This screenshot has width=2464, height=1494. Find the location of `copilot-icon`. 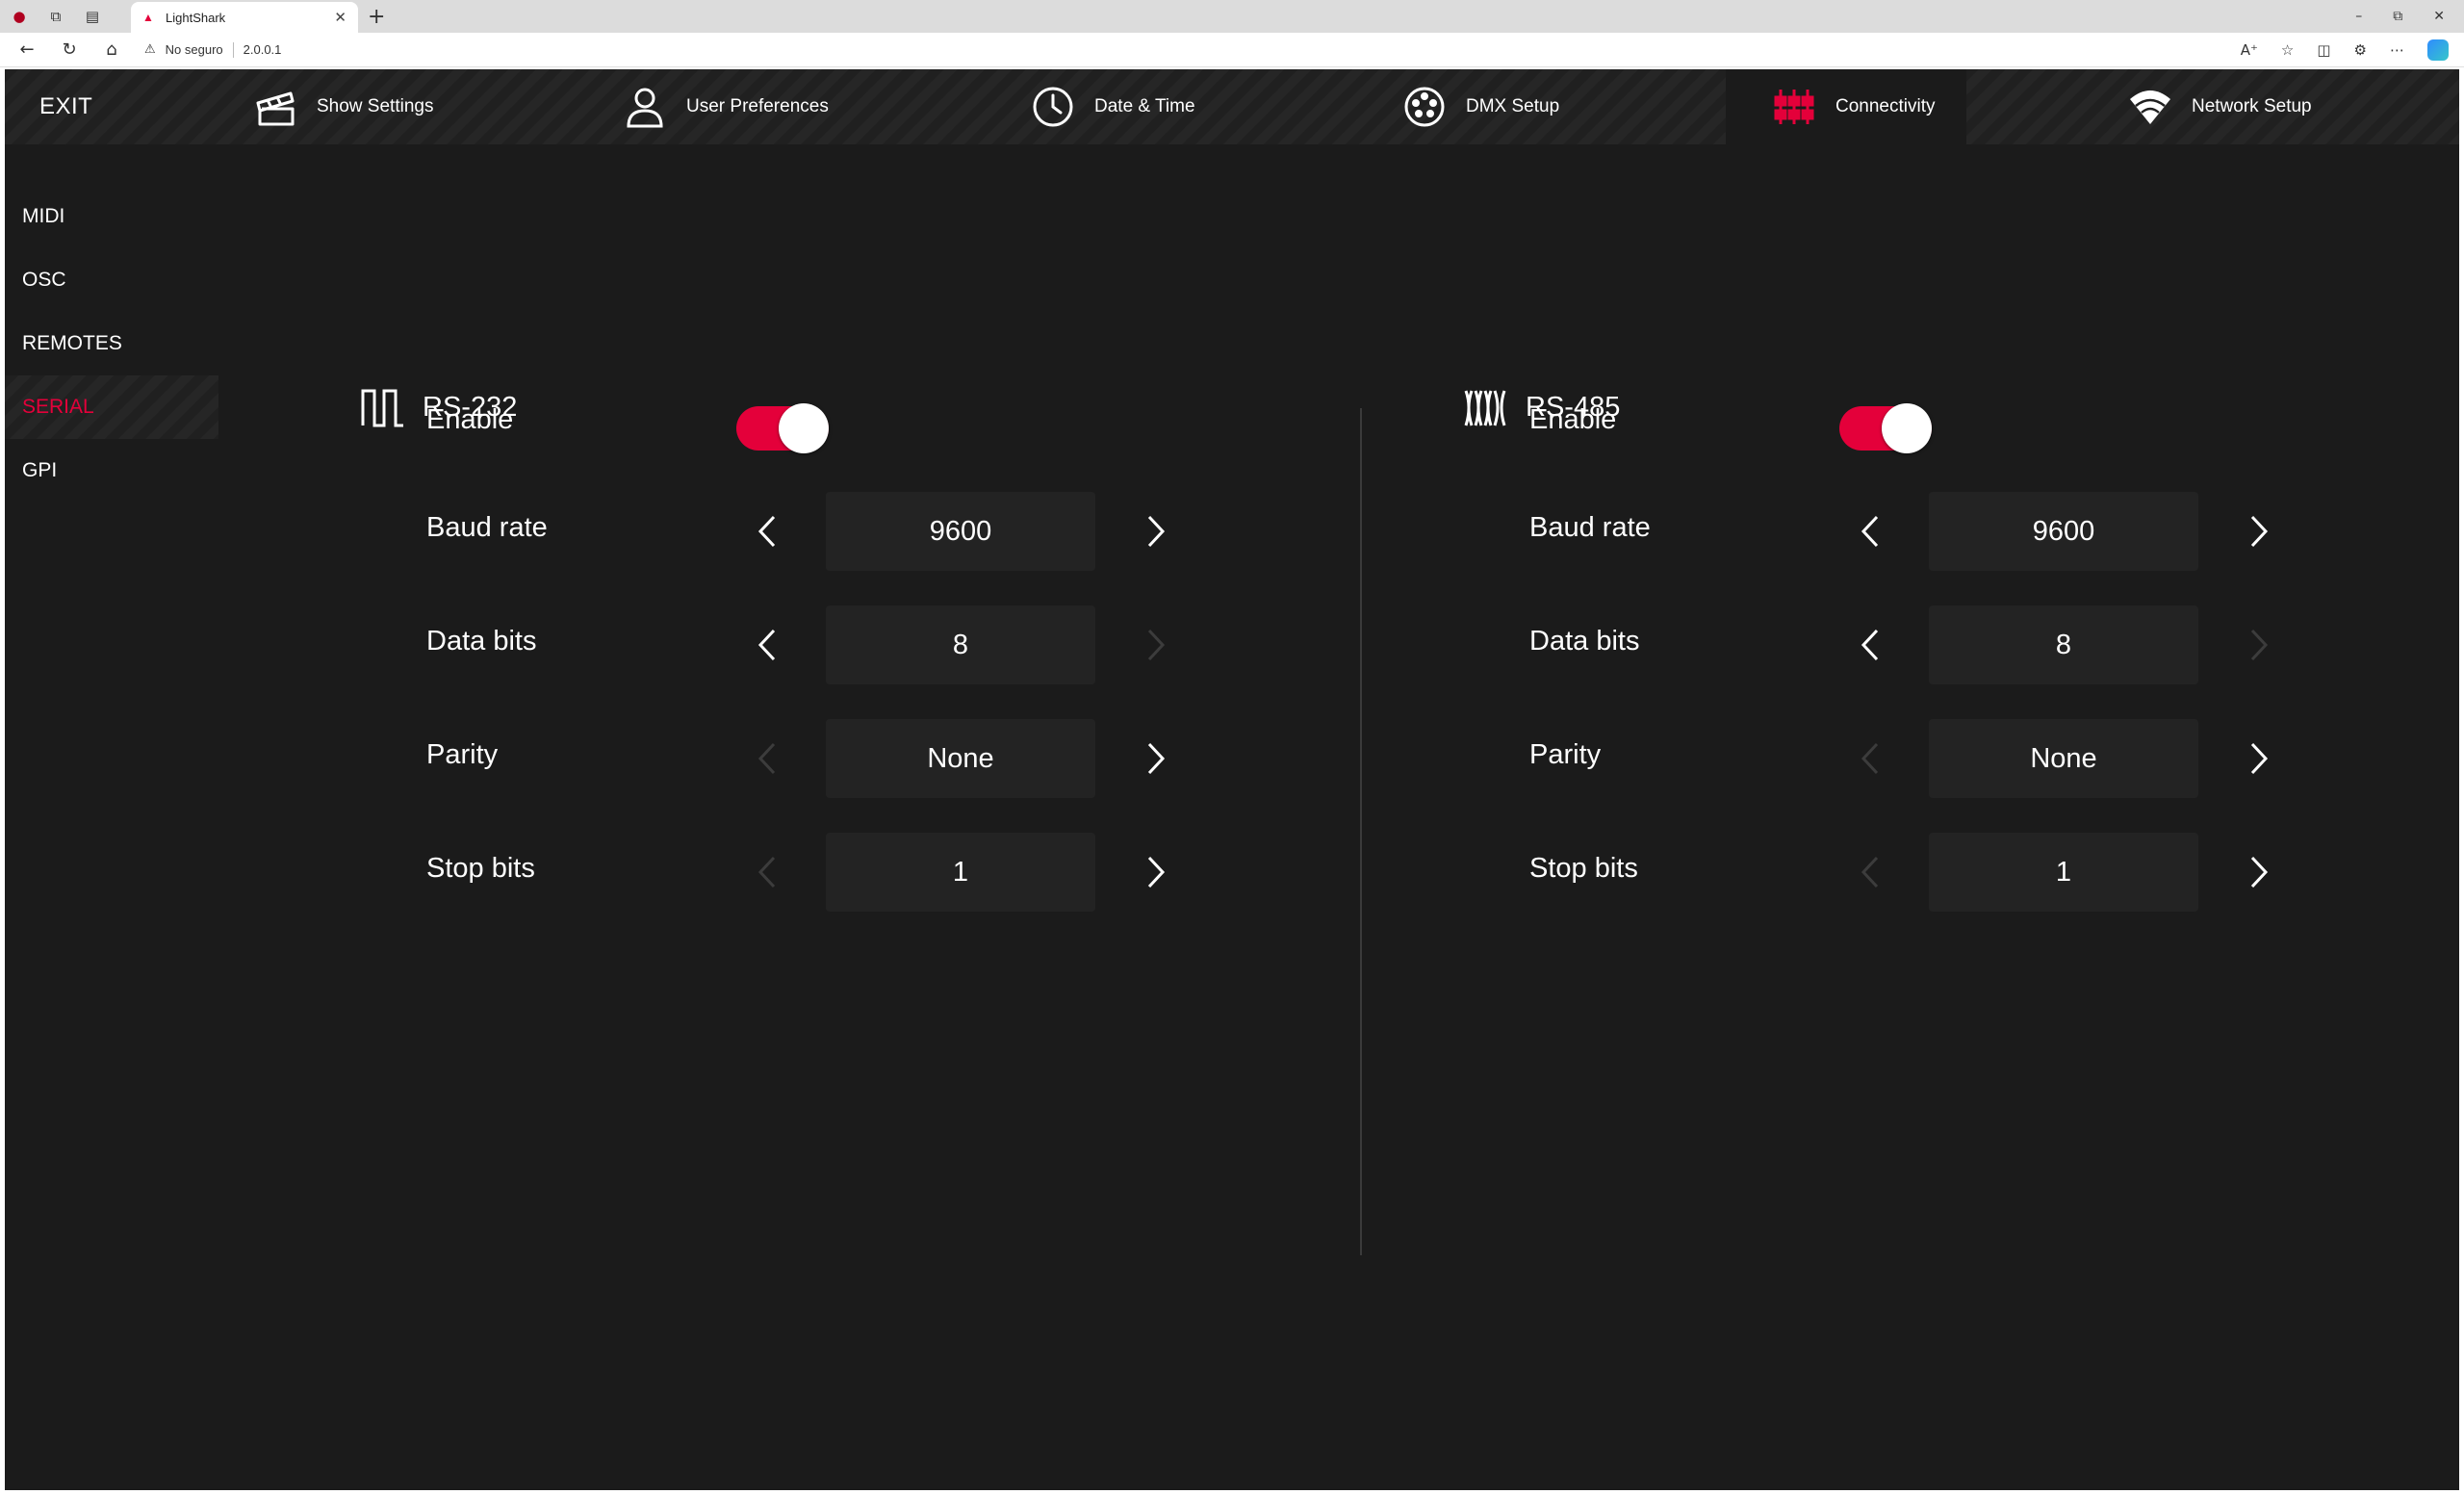

copilot-icon is located at coordinates (2438, 50).